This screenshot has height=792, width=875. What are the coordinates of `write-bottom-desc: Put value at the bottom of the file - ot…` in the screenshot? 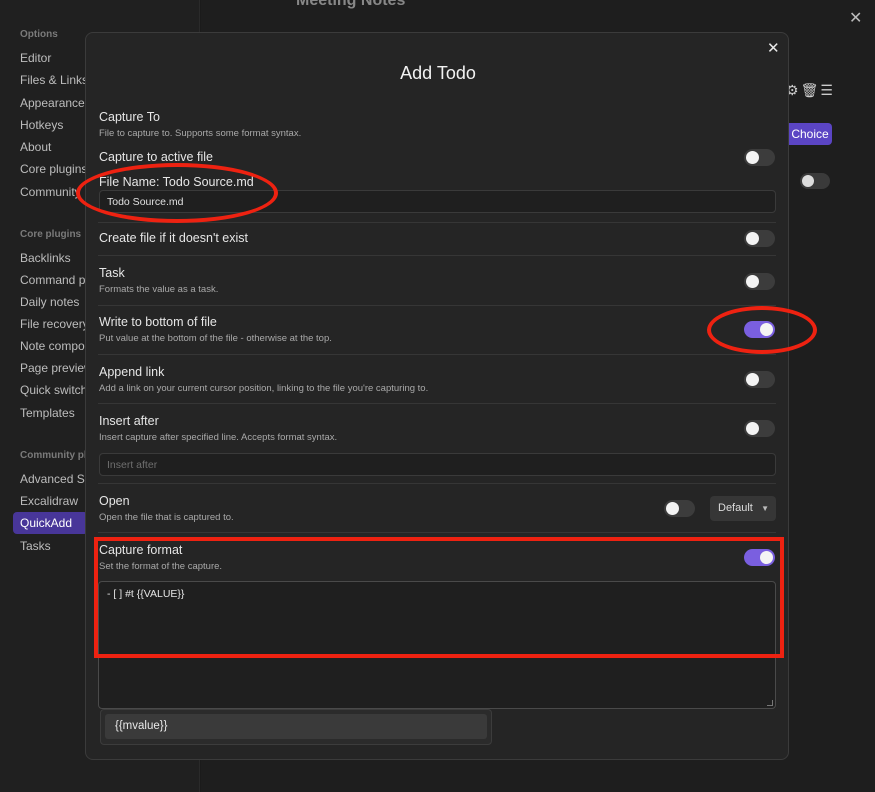 It's located at (215, 338).